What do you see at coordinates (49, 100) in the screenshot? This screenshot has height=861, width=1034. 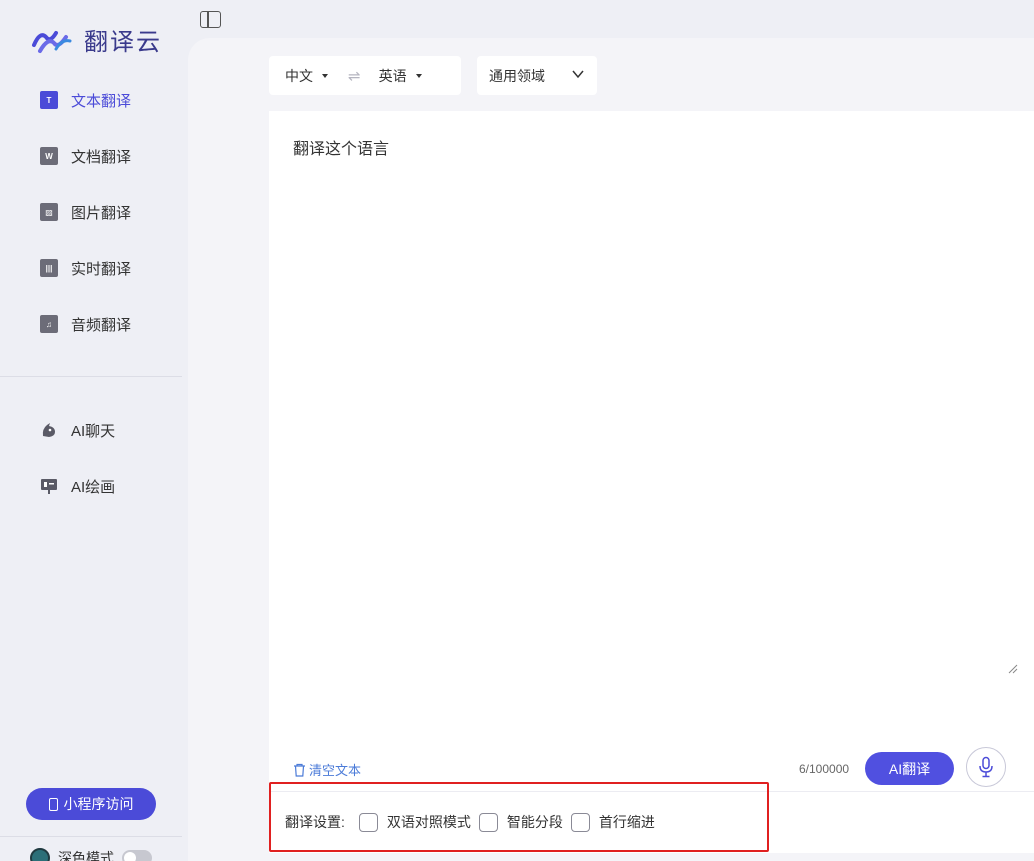 I see `text-translate-icon: T` at bounding box center [49, 100].